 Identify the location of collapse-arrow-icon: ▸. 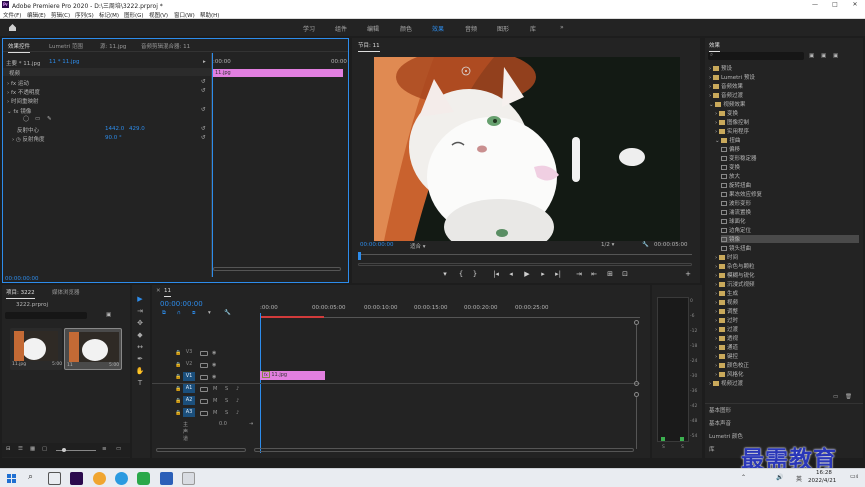
(204, 62).